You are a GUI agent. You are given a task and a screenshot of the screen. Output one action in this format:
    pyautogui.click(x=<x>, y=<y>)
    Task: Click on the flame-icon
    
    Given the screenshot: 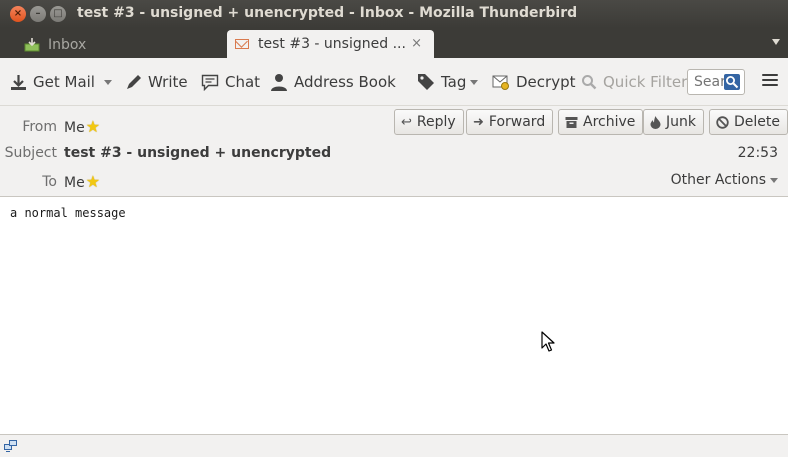 What is the action you would take?
    pyautogui.click(x=655, y=122)
    